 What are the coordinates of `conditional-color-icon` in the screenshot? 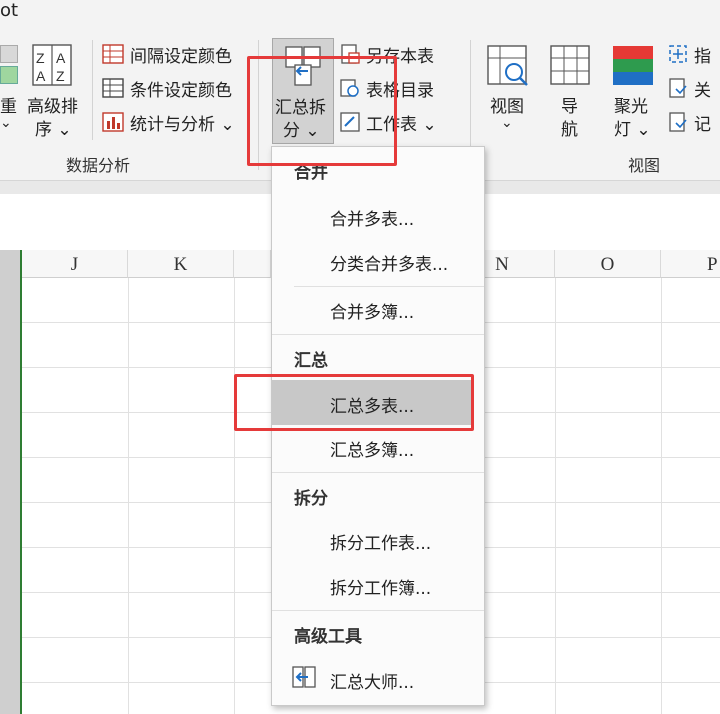 It's located at (113, 88).